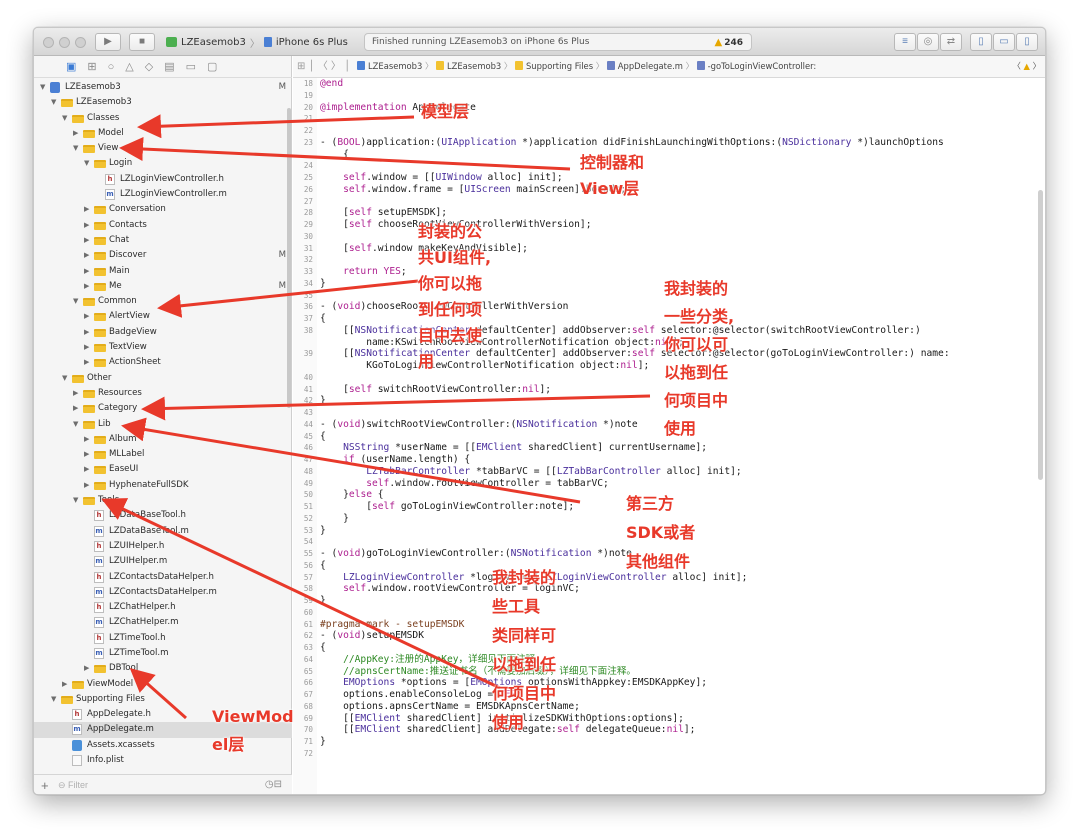  I want to click on navigator-folder-row: ▼ Tools, so click(163, 500).